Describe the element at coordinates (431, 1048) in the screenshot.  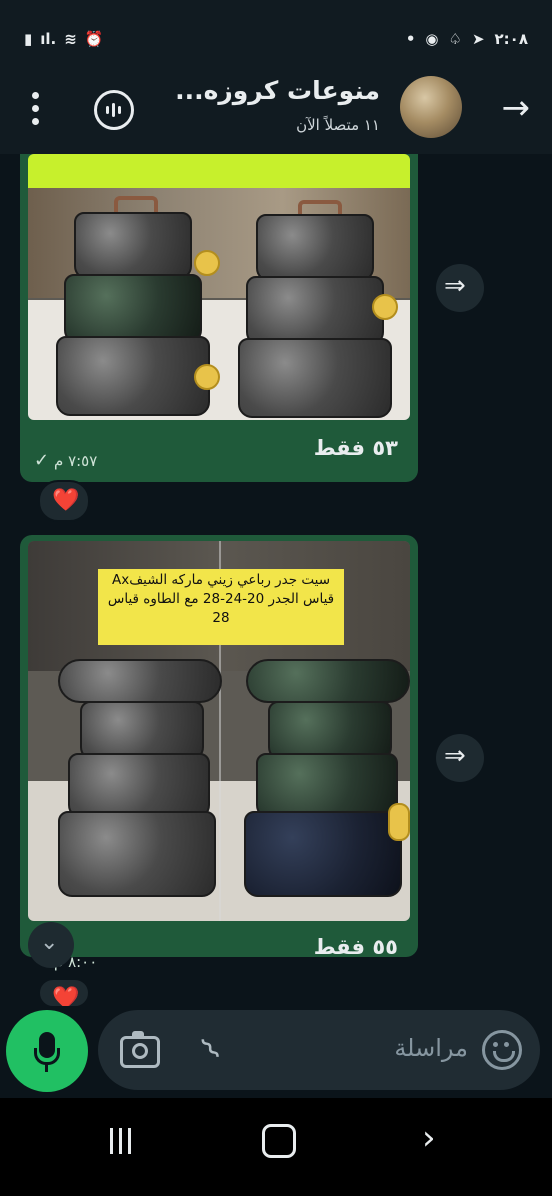
I see `message-placeholder: مراسلة` at that location.